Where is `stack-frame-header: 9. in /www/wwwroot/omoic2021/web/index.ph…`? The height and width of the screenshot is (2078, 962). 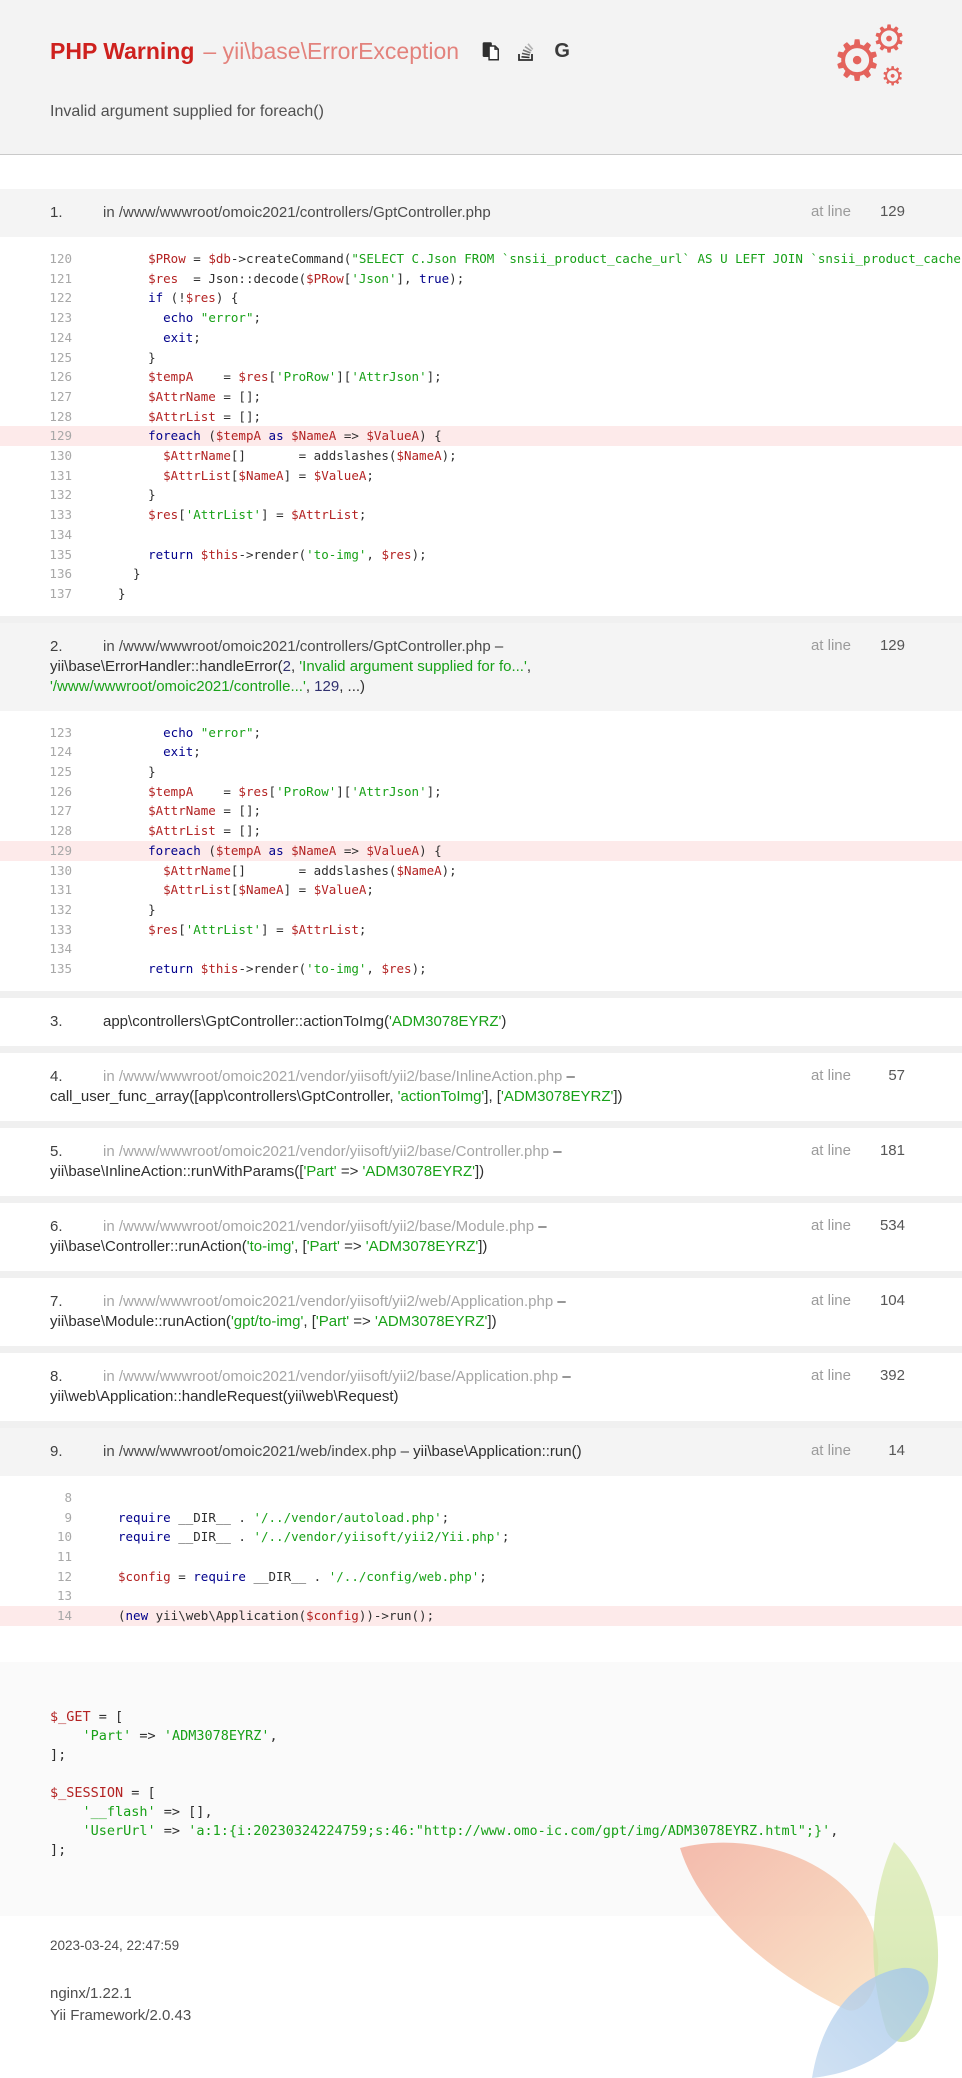 stack-frame-header: 9. in /www/wwwroot/omoic2021/web/index.ph… is located at coordinates (481, 1451).